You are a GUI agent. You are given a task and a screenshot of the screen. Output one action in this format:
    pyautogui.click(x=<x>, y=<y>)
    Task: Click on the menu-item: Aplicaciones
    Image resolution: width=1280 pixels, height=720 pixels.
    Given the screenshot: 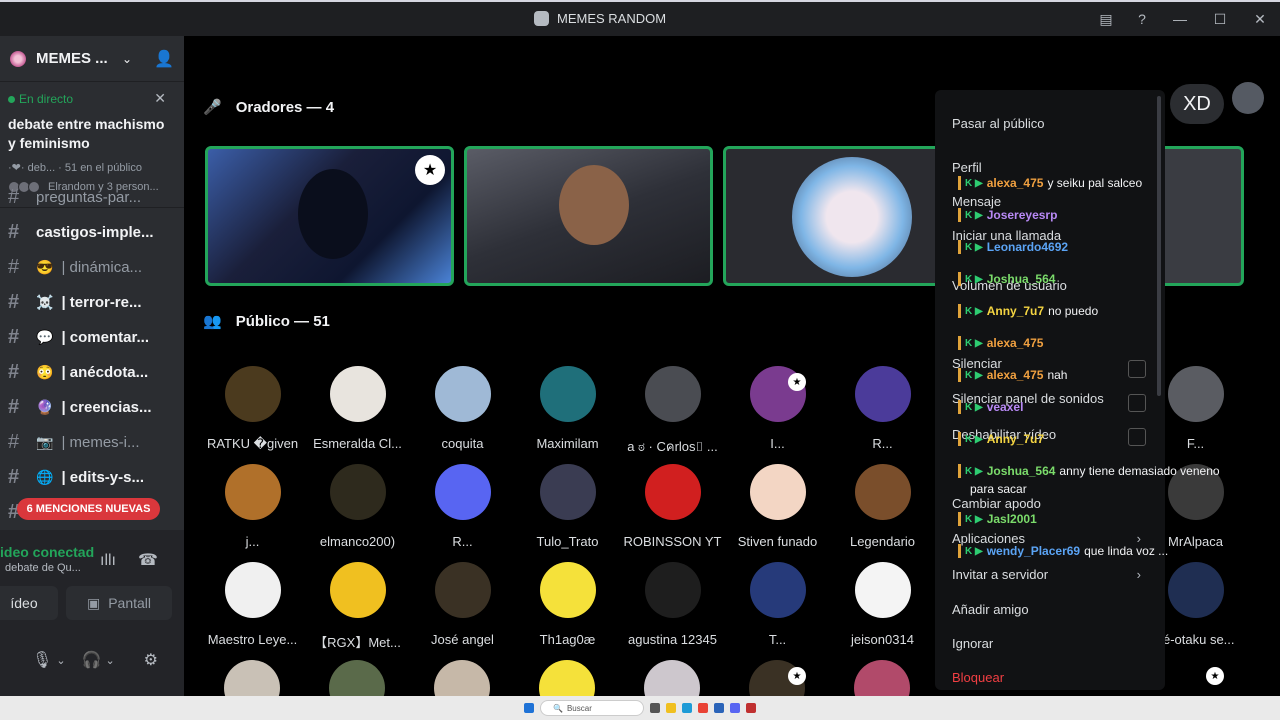 What is the action you would take?
    pyautogui.click(x=988, y=538)
    